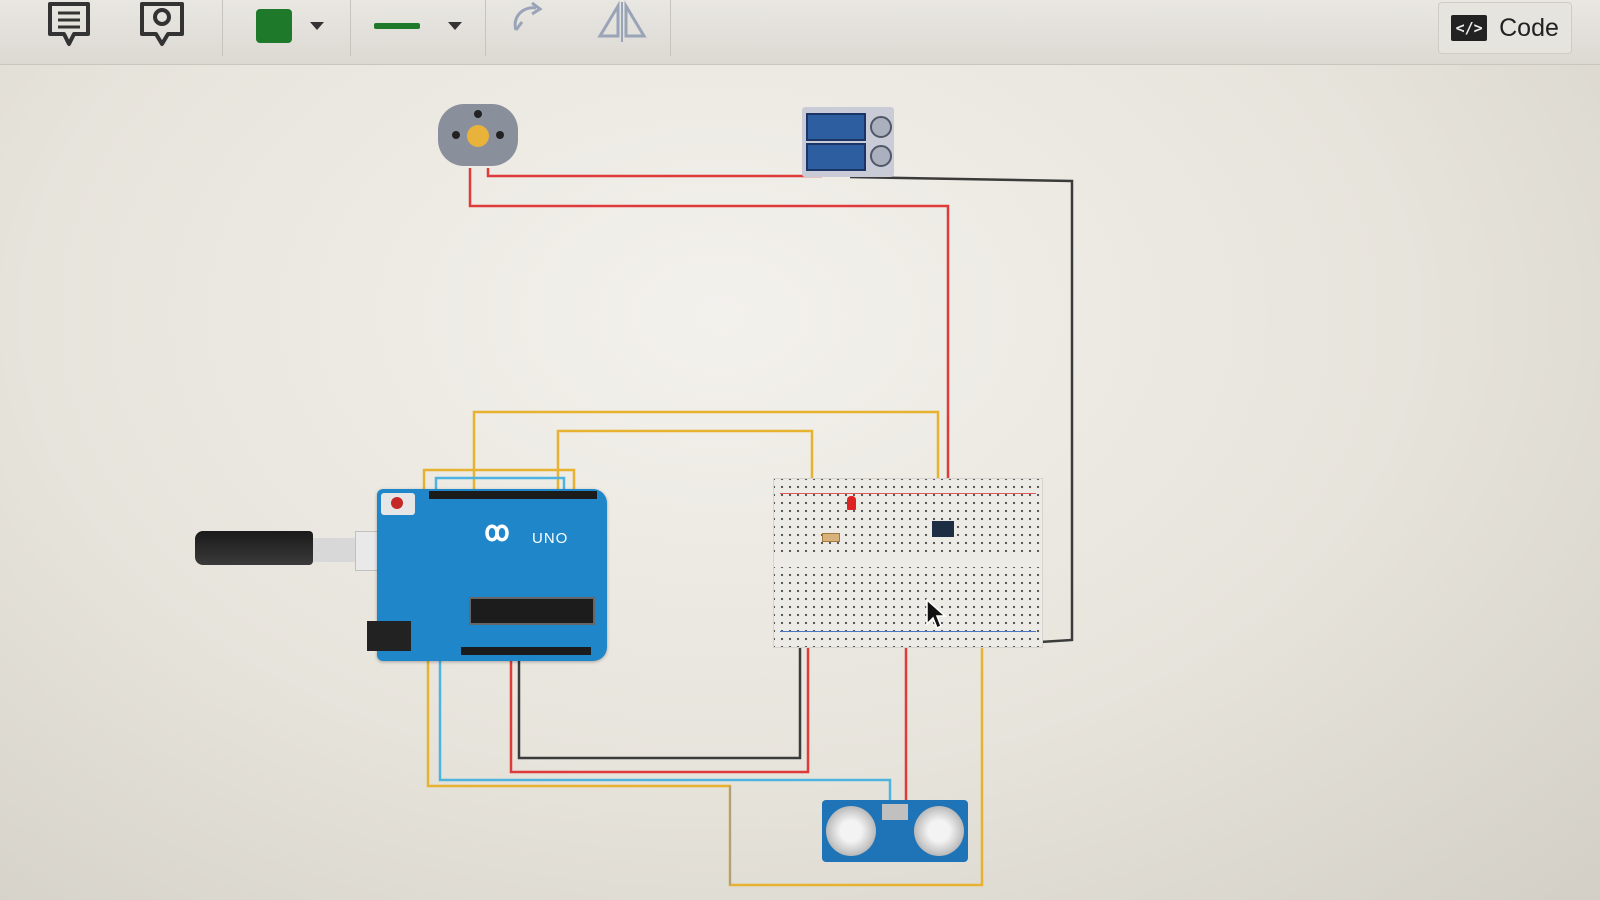  Describe the element at coordinates (532, 611) in the screenshot. I see `microcontroller-chip` at that location.